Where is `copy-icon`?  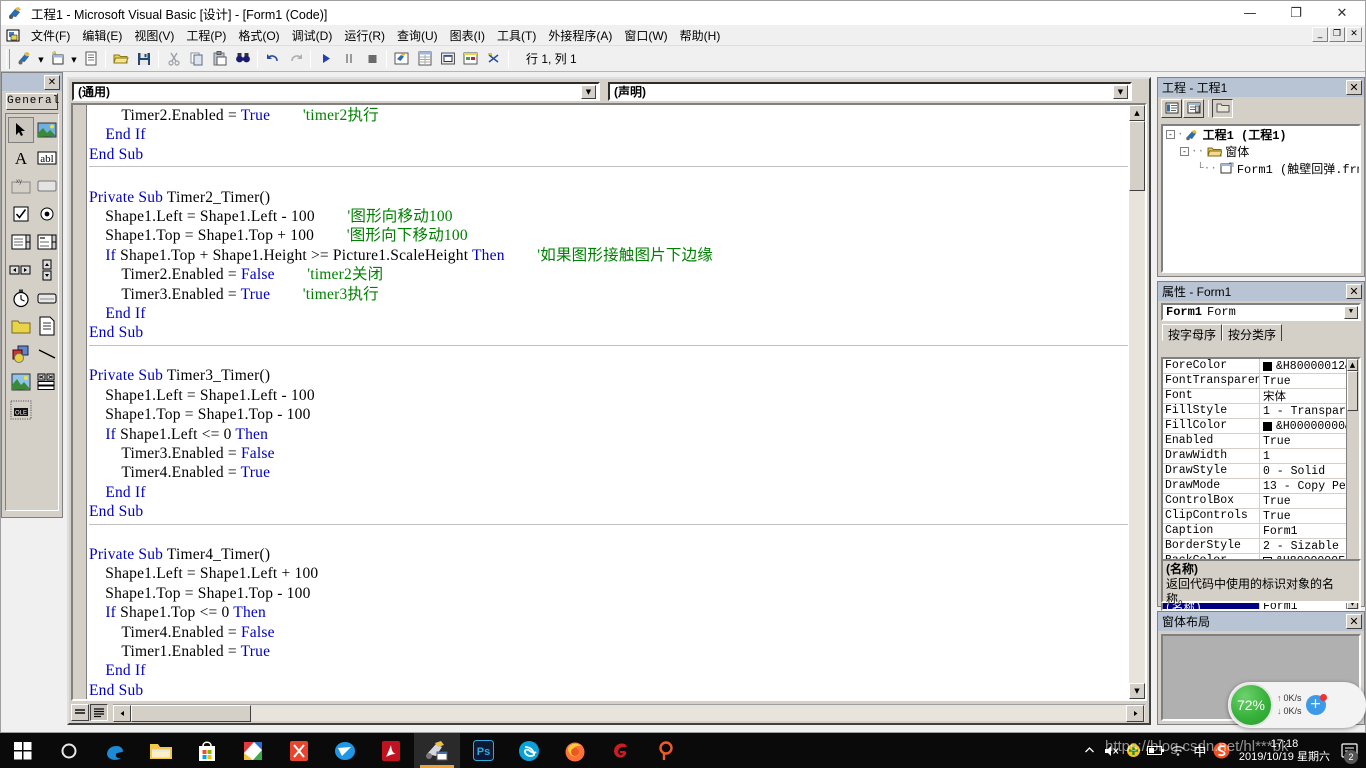
copy-icon is located at coordinates (196, 59).